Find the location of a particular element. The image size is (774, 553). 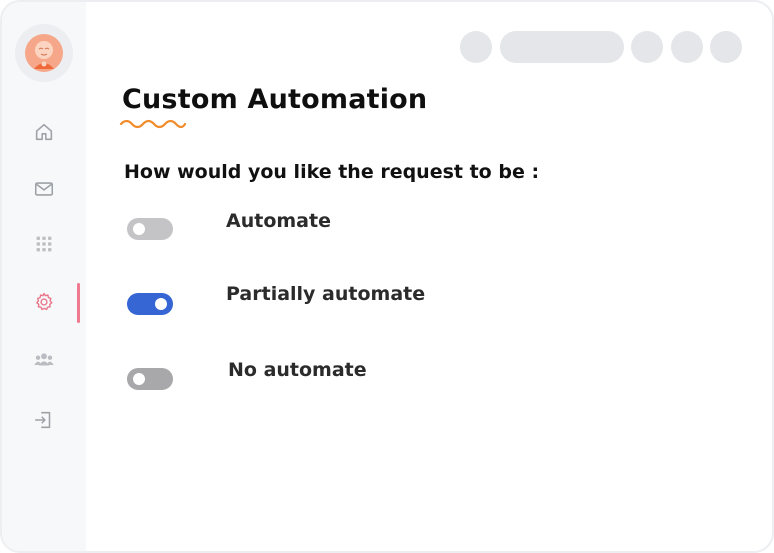

automation-question: How would you like the request to be : is located at coordinates (332, 172).